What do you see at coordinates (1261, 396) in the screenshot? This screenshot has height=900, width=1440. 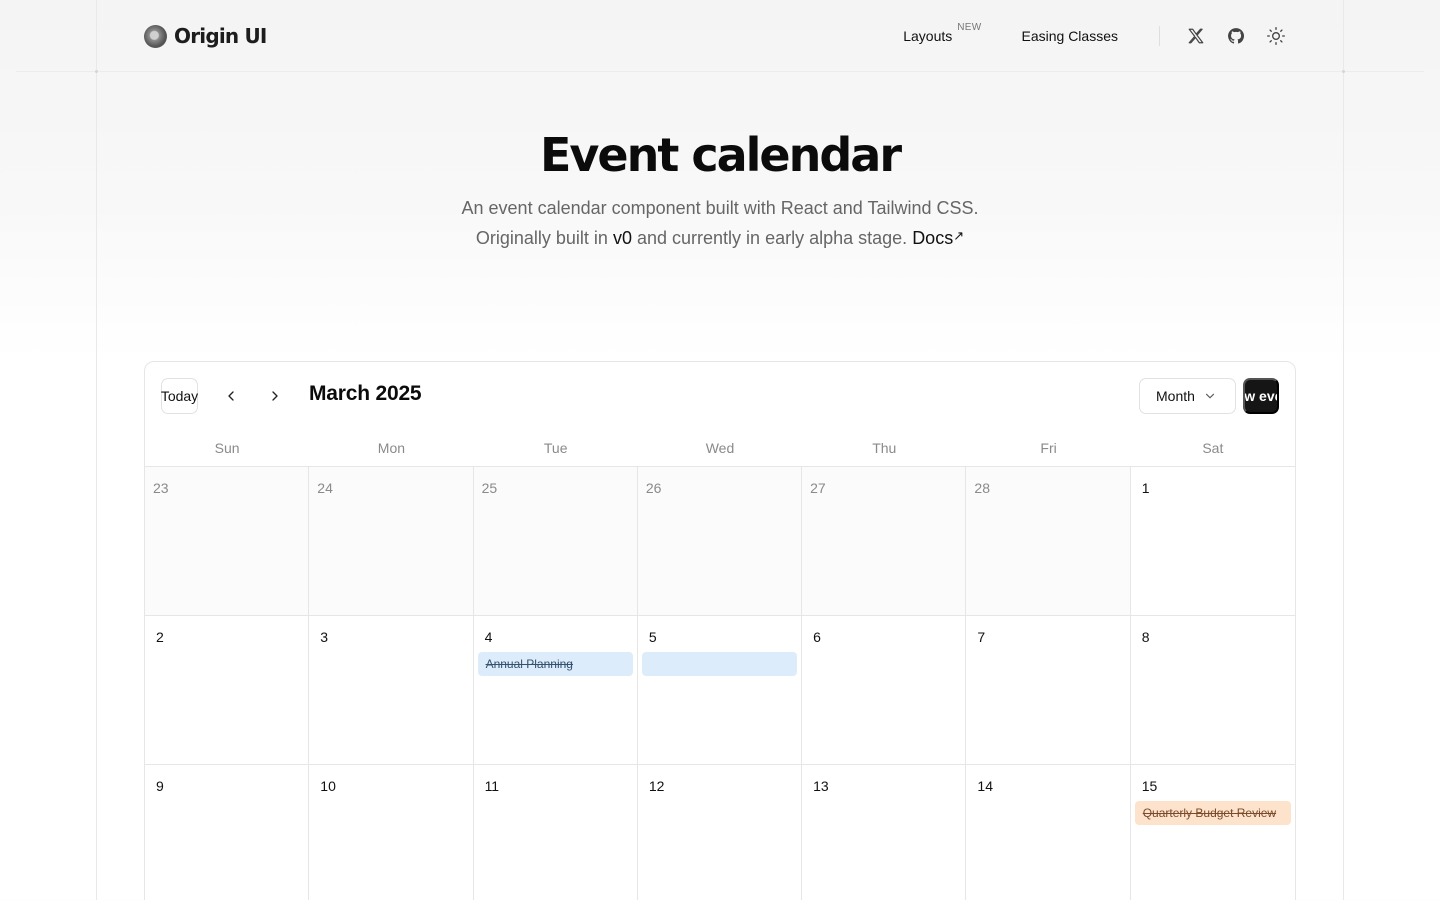 I see `new-event-button: New event` at bounding box center [1261, 396].